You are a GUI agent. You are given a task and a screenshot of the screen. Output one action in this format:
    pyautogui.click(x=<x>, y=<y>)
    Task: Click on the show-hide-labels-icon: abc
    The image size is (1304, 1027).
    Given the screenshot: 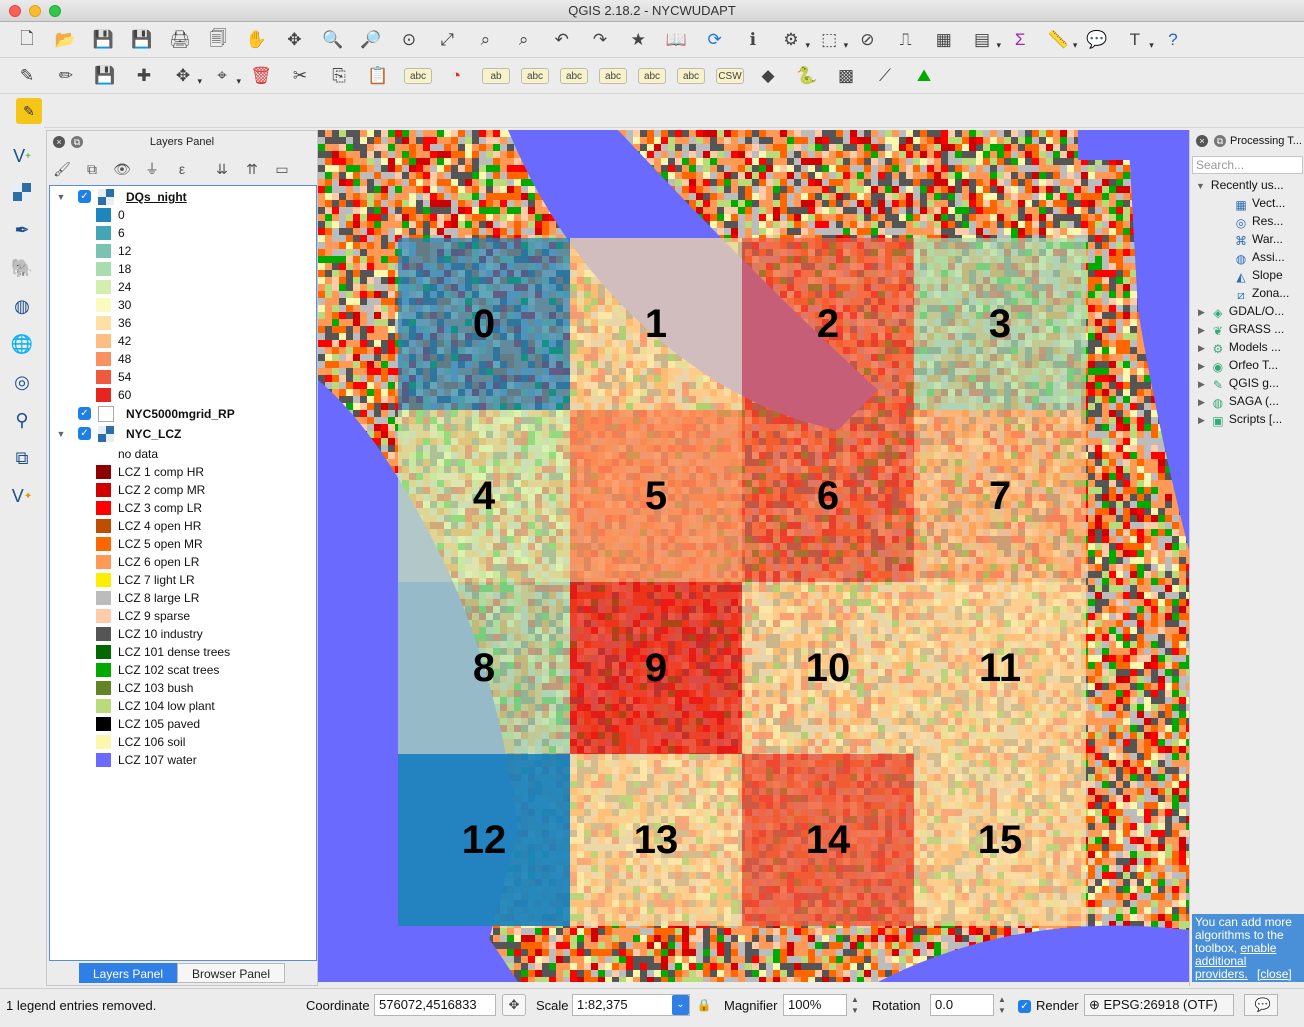 What is the action you would take?
    pyautogui.click(x=574, y=76)
    